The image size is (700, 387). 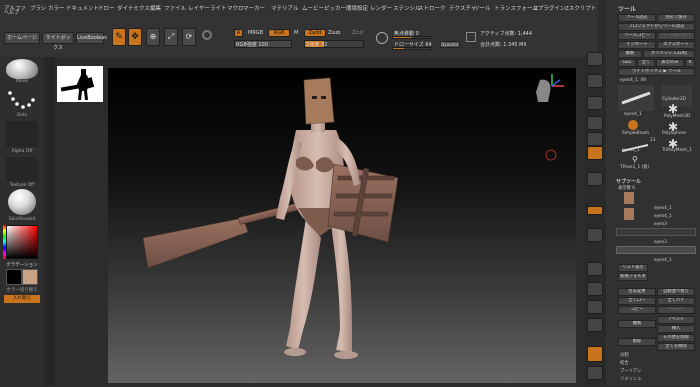 What do you see at coordinates (22, 202) in the screenshot?
I see `material-thumbnail` at bounding box center [22, 202].